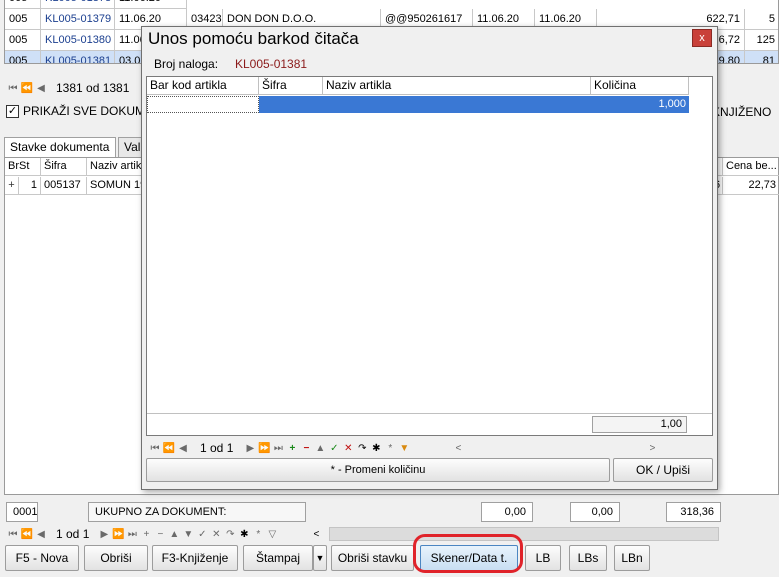 The image size is (779, 577). What do you see at coordinates (217, 448) in the screenshot?
I see `dialog-record-counter: 1 od 1` at bounding box center [217, 448].